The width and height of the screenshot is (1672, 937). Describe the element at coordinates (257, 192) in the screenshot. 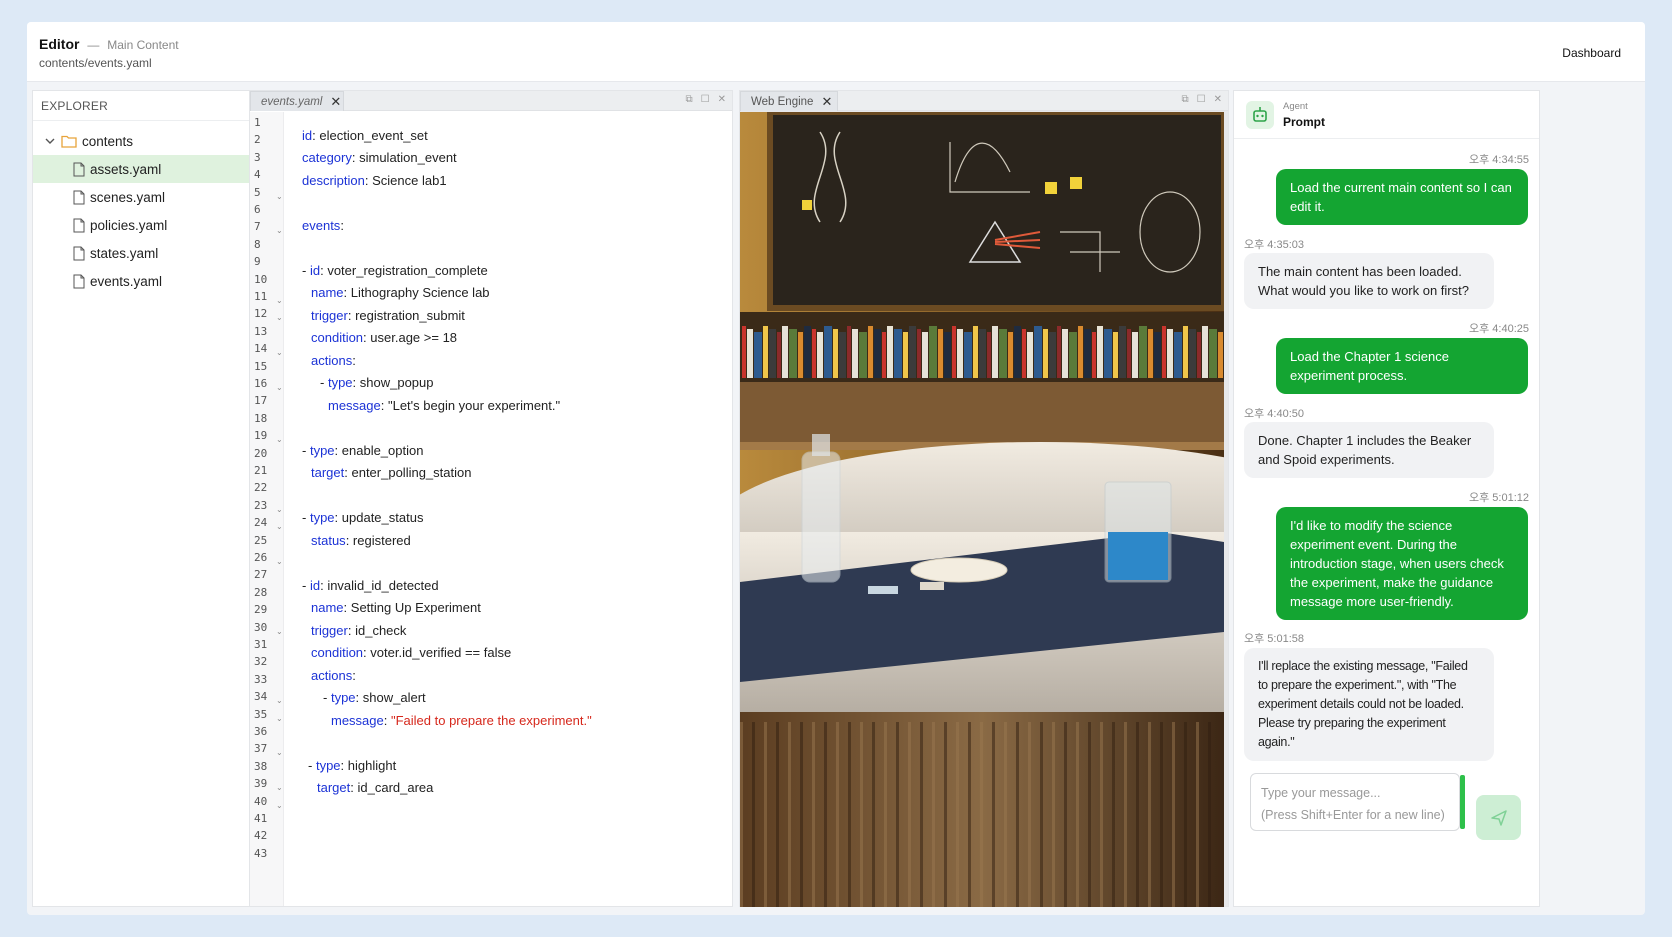

I see `line-number: 5` at that location.